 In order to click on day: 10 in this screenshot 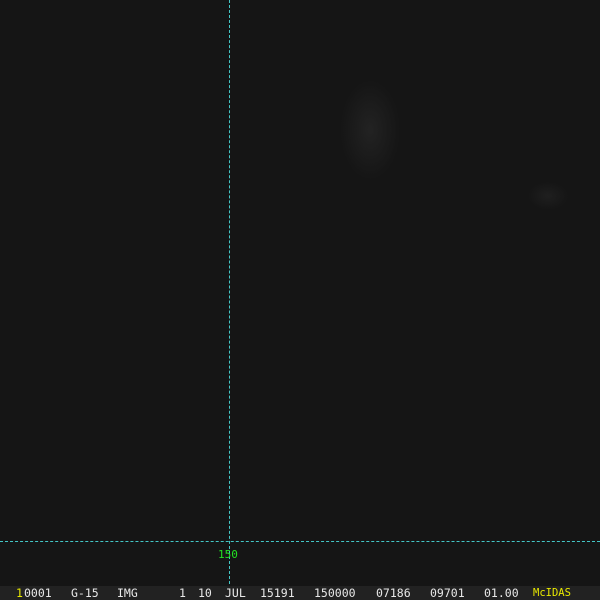, I will do `click(205, 593)`.